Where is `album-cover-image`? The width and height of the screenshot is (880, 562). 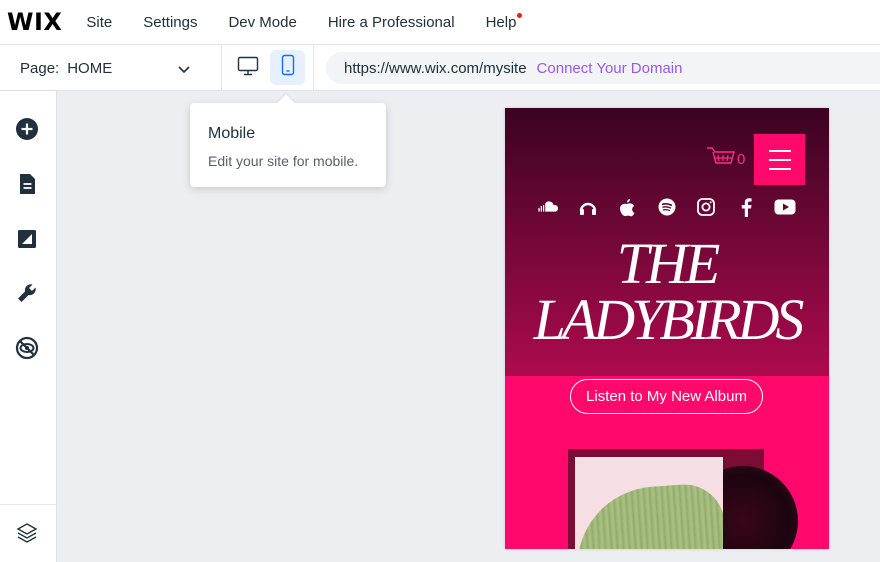
album-cover-image is located at coordinates (649, 503).